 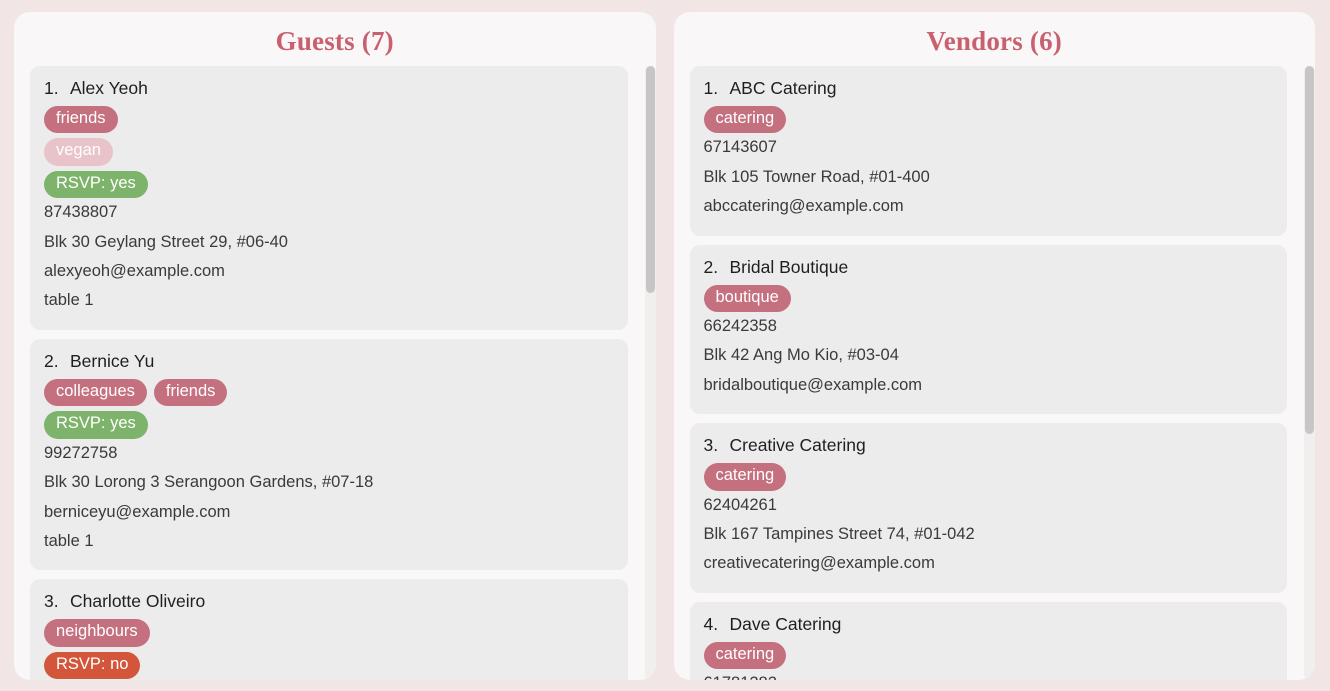 What do you see at coordinates (989, 446) in the screenshot?
I see `list-item-header: 3. Creative Catering` at bounding box center [989, 446].